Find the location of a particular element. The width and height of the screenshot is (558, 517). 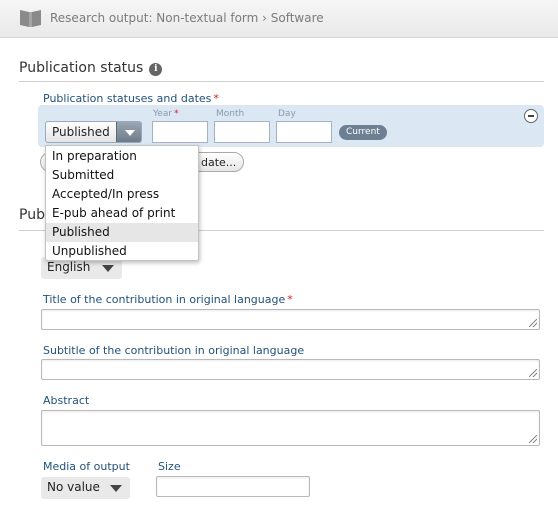

dropdown-option-accepted: Accepted/In press is located at coordinates (122, 194).